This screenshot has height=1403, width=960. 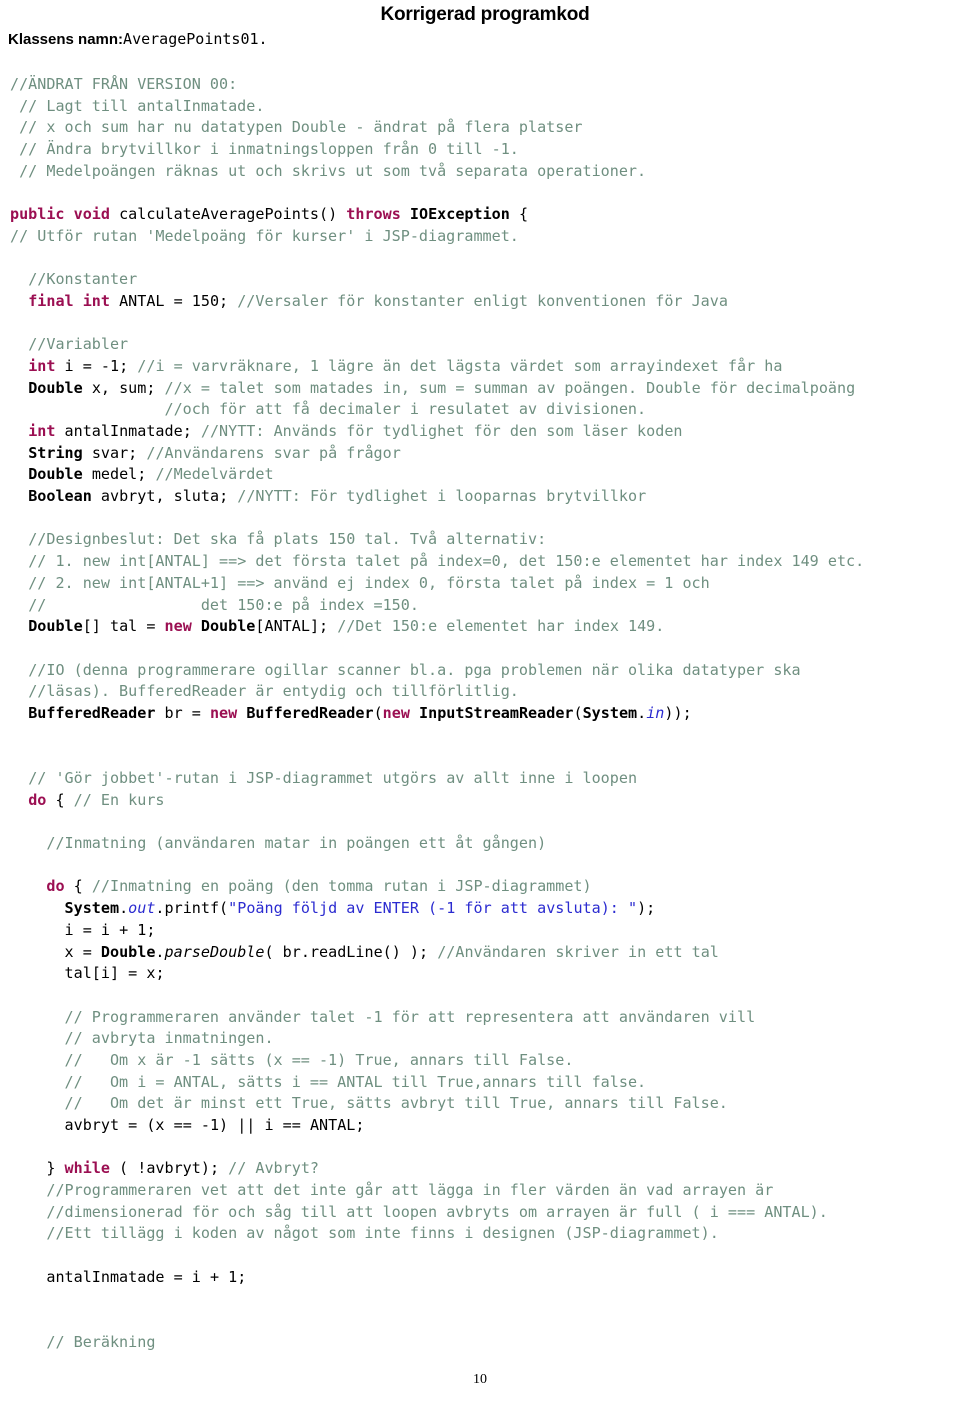 What do you see at coordinates (485, 14) in the screenshot?
I see `page-title: Korrigerad programkod` at bounding box center [485, 14].